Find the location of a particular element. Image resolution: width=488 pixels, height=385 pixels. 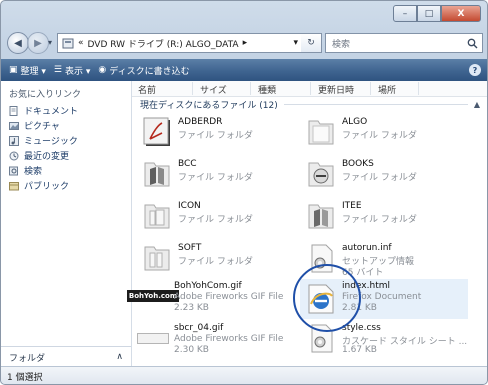

sidebar-item-pictures: ピクチャ is located at coordinates (66, 125).